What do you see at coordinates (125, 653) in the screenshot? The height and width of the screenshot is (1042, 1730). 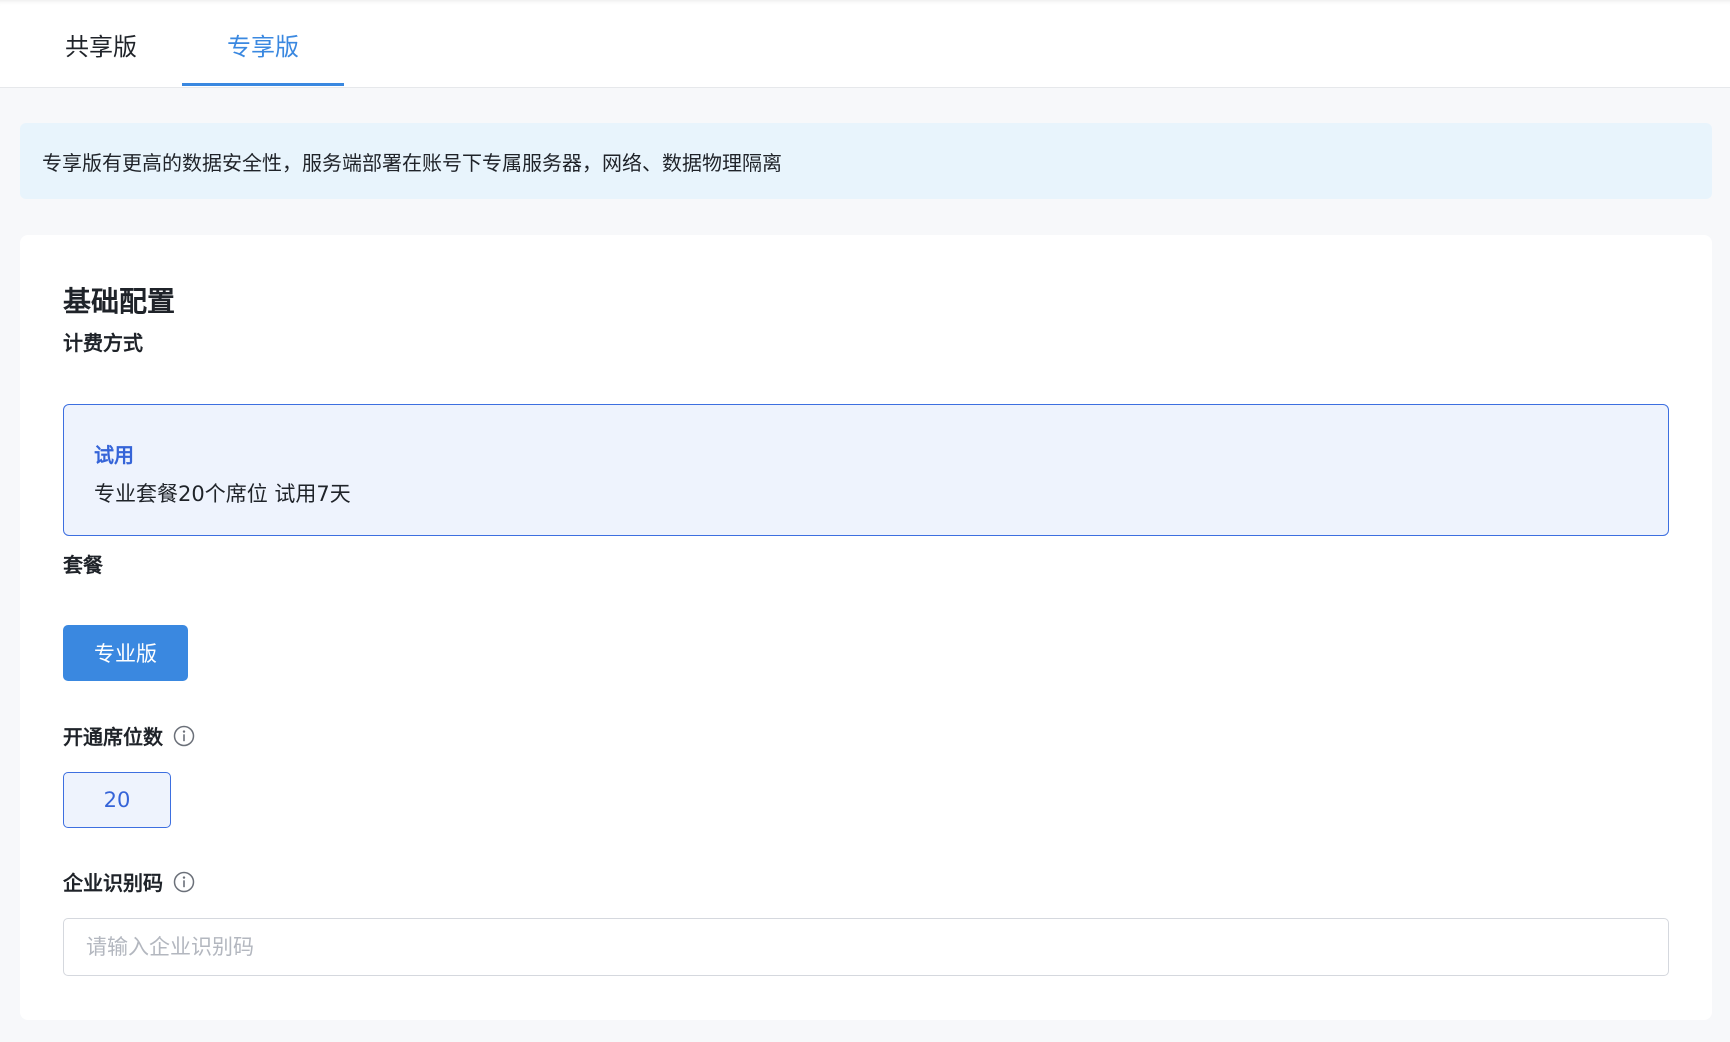 I see `plan-option-professional-button: 专业版` at bounding box center [125, 653].